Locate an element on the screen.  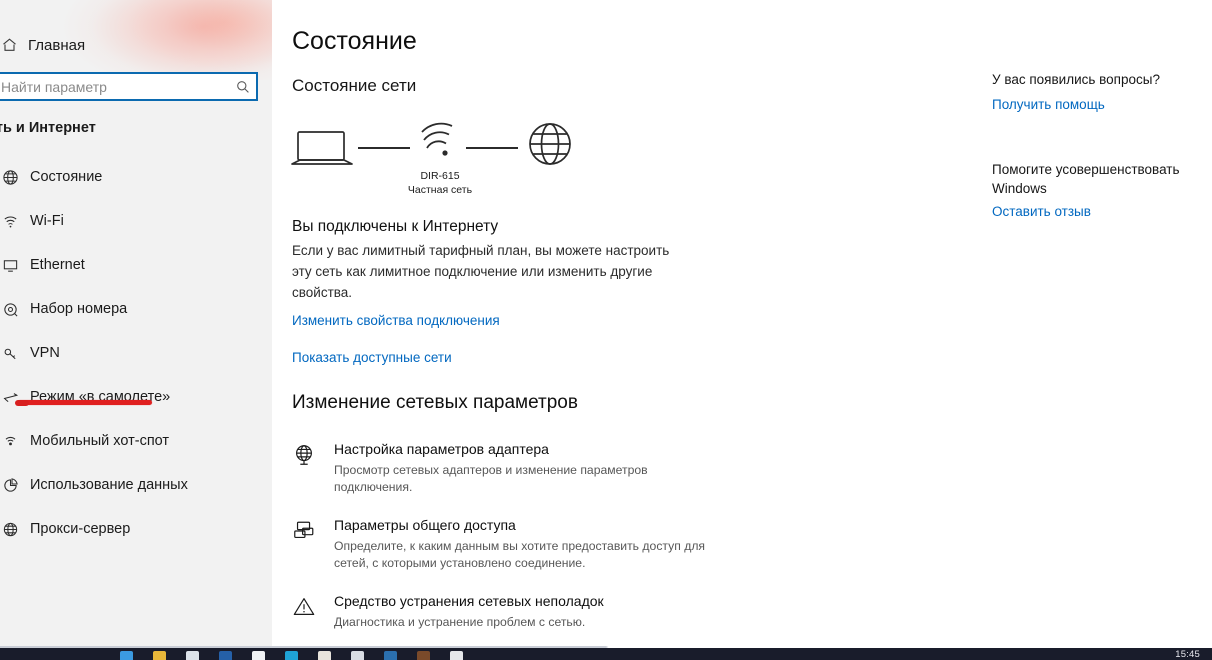
sidebar-item-airplane-mode: Режим «в самолете» is located at coordinates (136, 397).